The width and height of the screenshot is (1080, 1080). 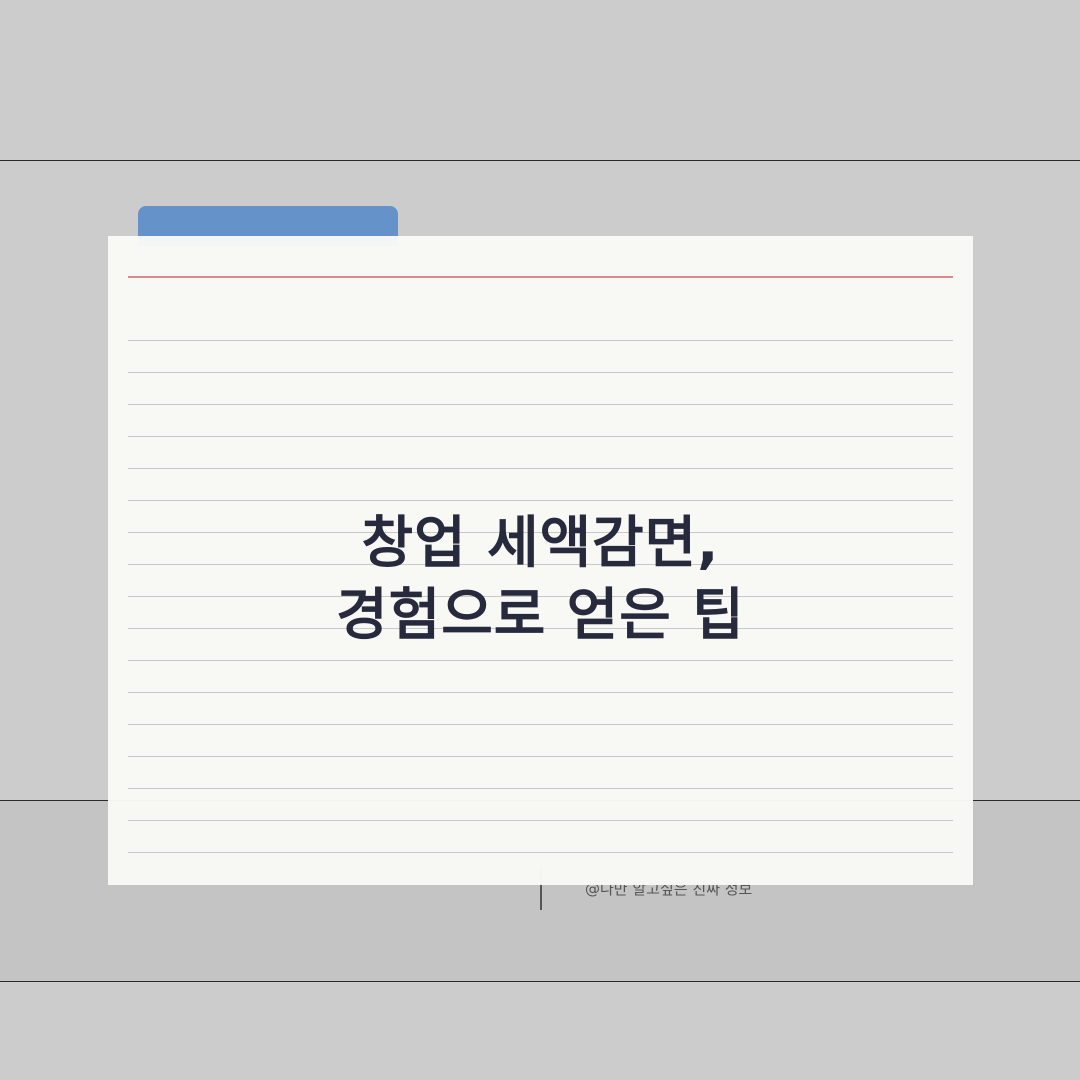 What do you see at coordinates (540, 981) in the screenshot?
I see `bottom-band-bottom-line` at bounding box center [540, 981].